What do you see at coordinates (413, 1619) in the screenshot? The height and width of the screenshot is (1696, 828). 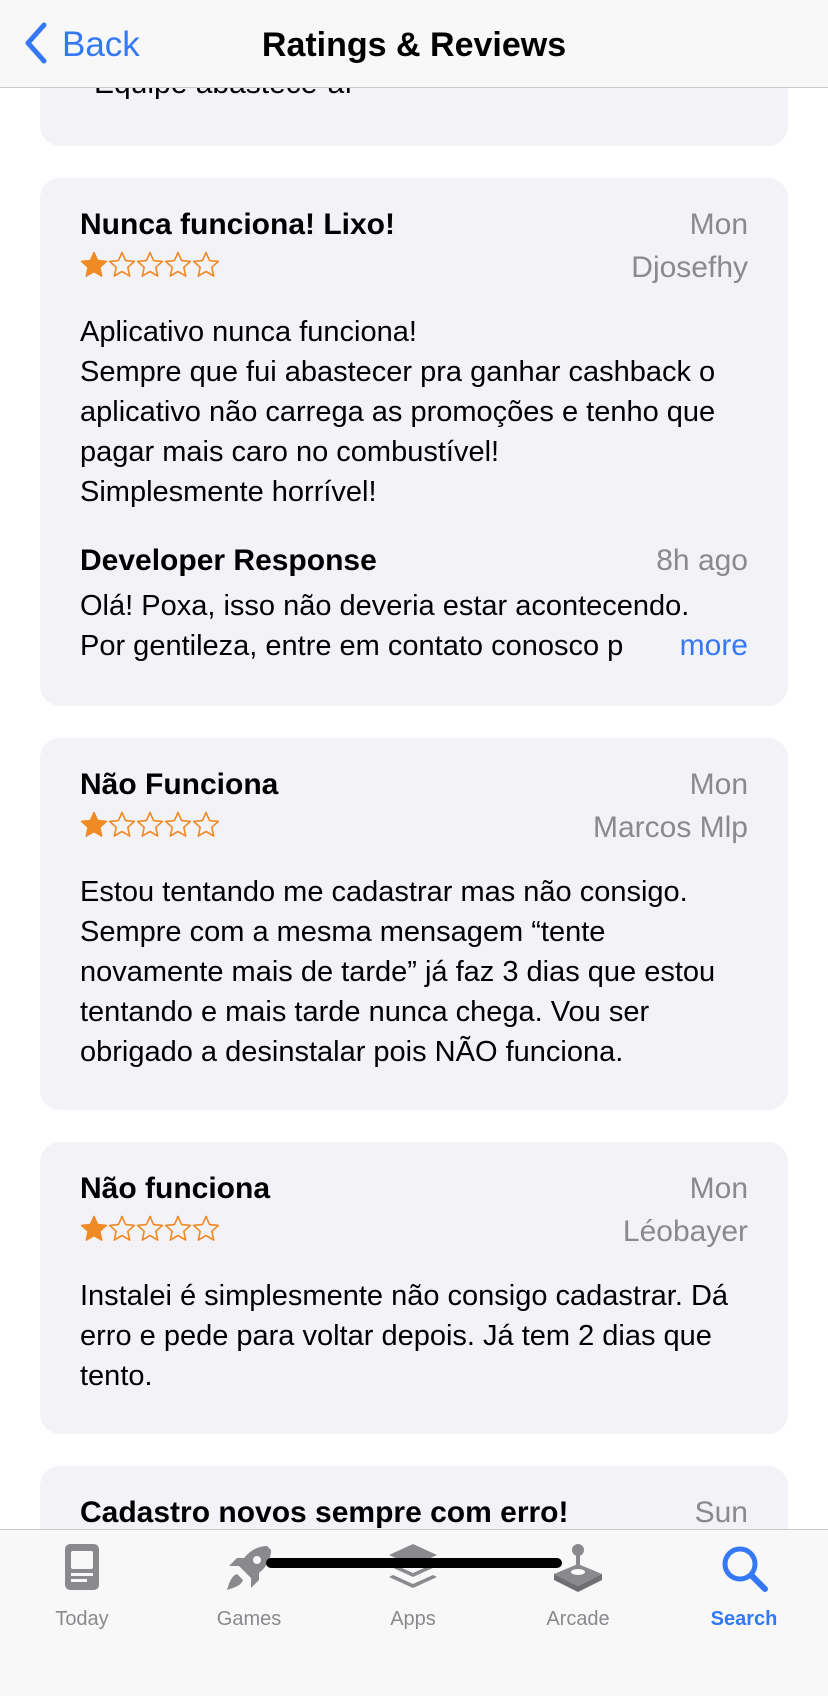 I see `tab-label: Apps` at bounding box center [413, 1619].